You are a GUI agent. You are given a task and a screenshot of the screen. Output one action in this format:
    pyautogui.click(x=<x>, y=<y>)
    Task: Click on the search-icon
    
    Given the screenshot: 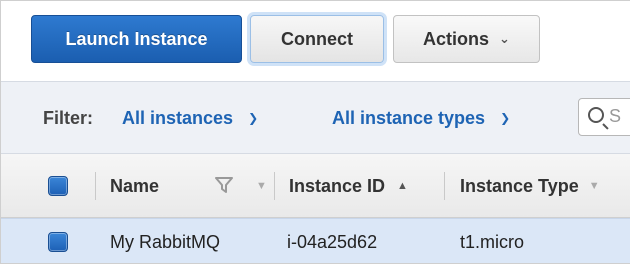 What is the action you would take?
    pyautogui.click(x=596, y=115)
    